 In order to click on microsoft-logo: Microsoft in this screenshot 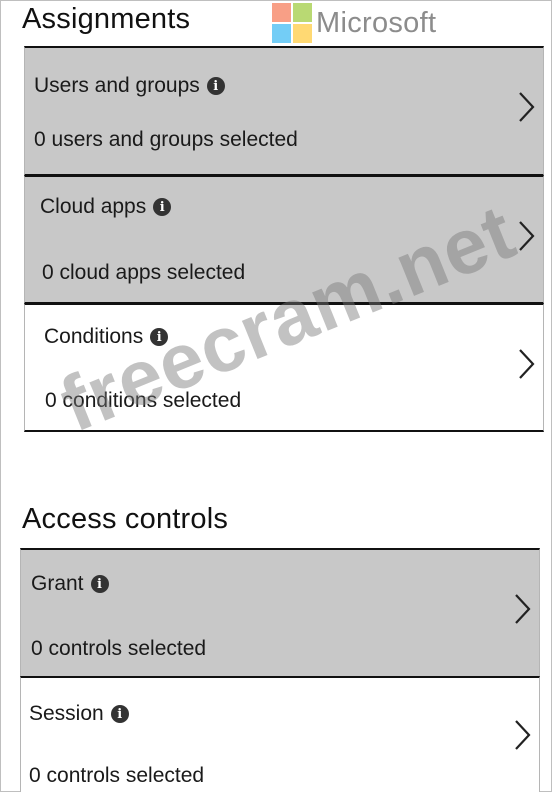, I will do `click(354, 23)`.